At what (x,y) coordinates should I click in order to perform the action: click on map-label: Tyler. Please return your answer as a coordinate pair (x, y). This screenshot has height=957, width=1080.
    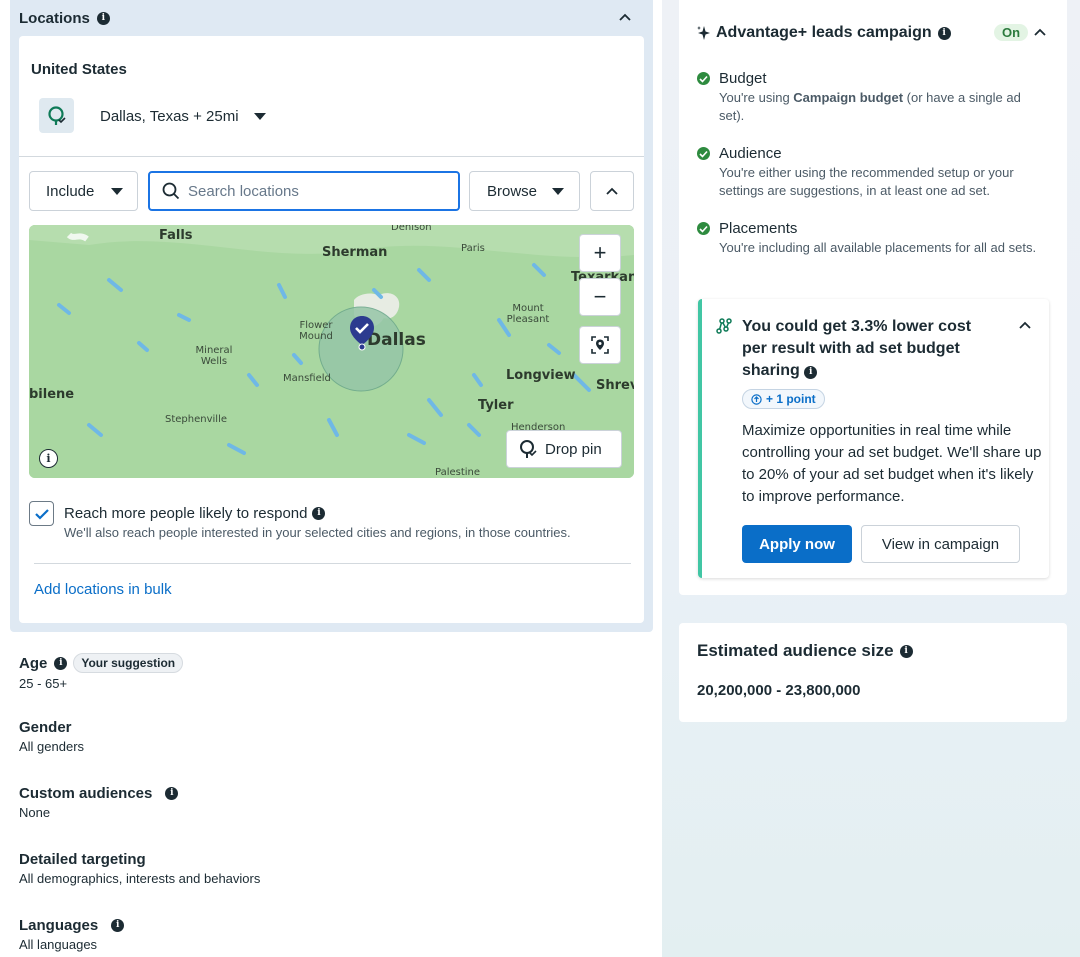
    Looking at the image, I should click on (496, 405).